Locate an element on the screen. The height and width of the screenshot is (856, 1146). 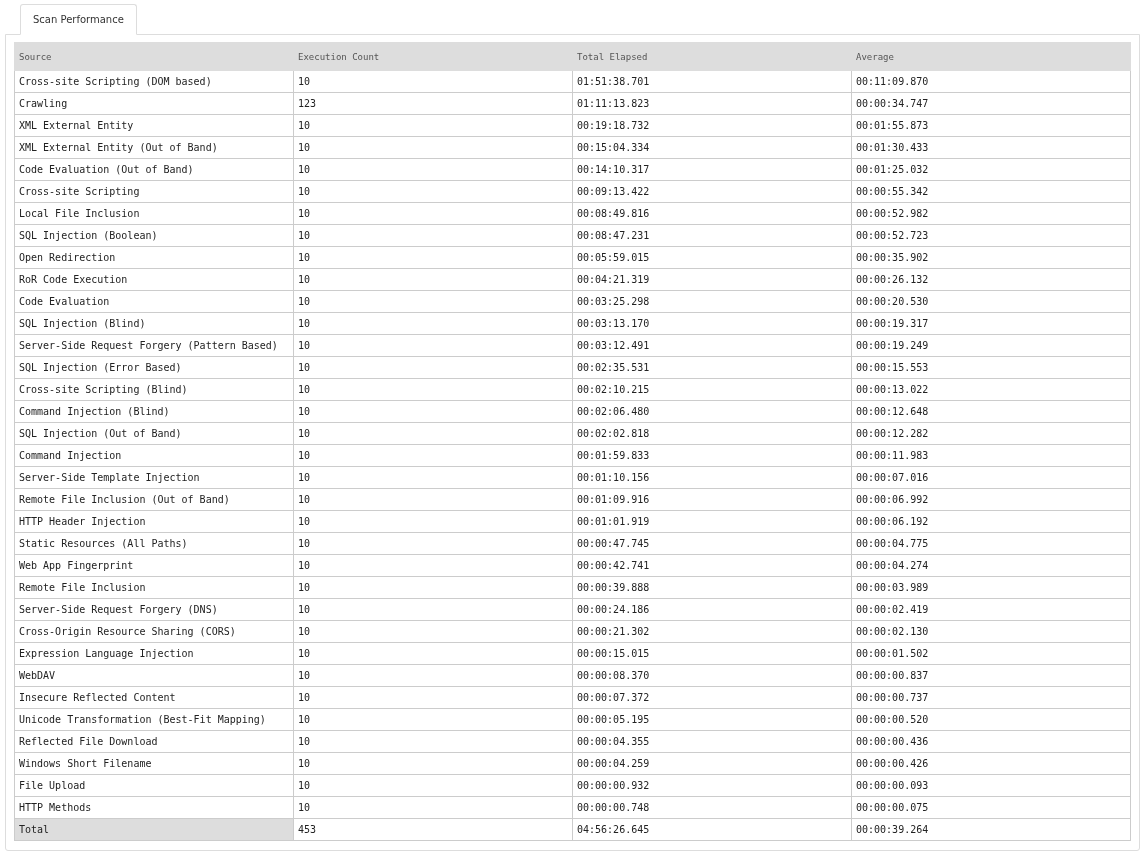
table-cell: 00:00:19.249 is located at coordinates (991, 345).